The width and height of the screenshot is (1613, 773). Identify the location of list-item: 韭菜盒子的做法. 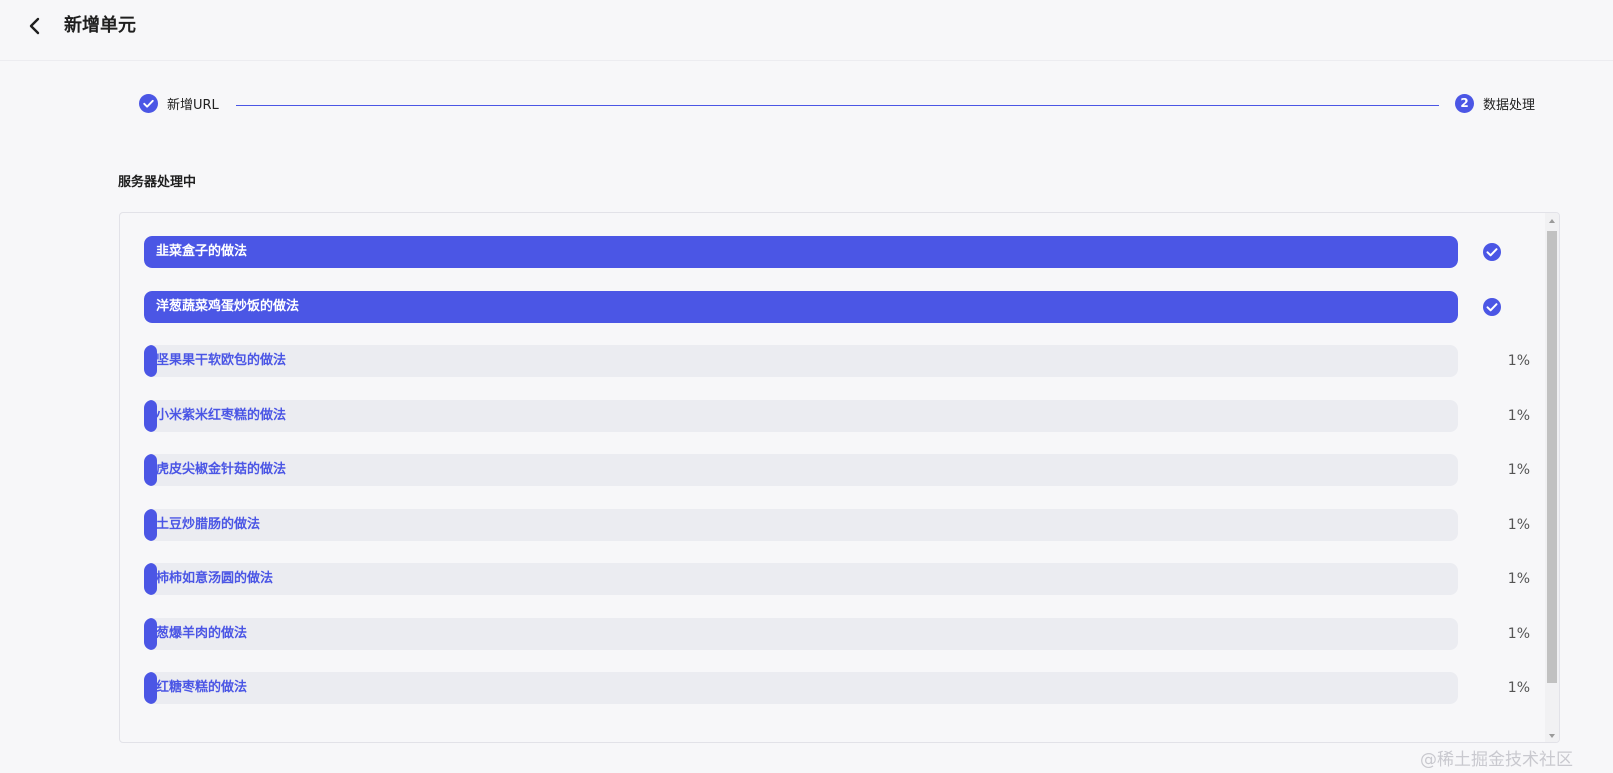
(830, 253).